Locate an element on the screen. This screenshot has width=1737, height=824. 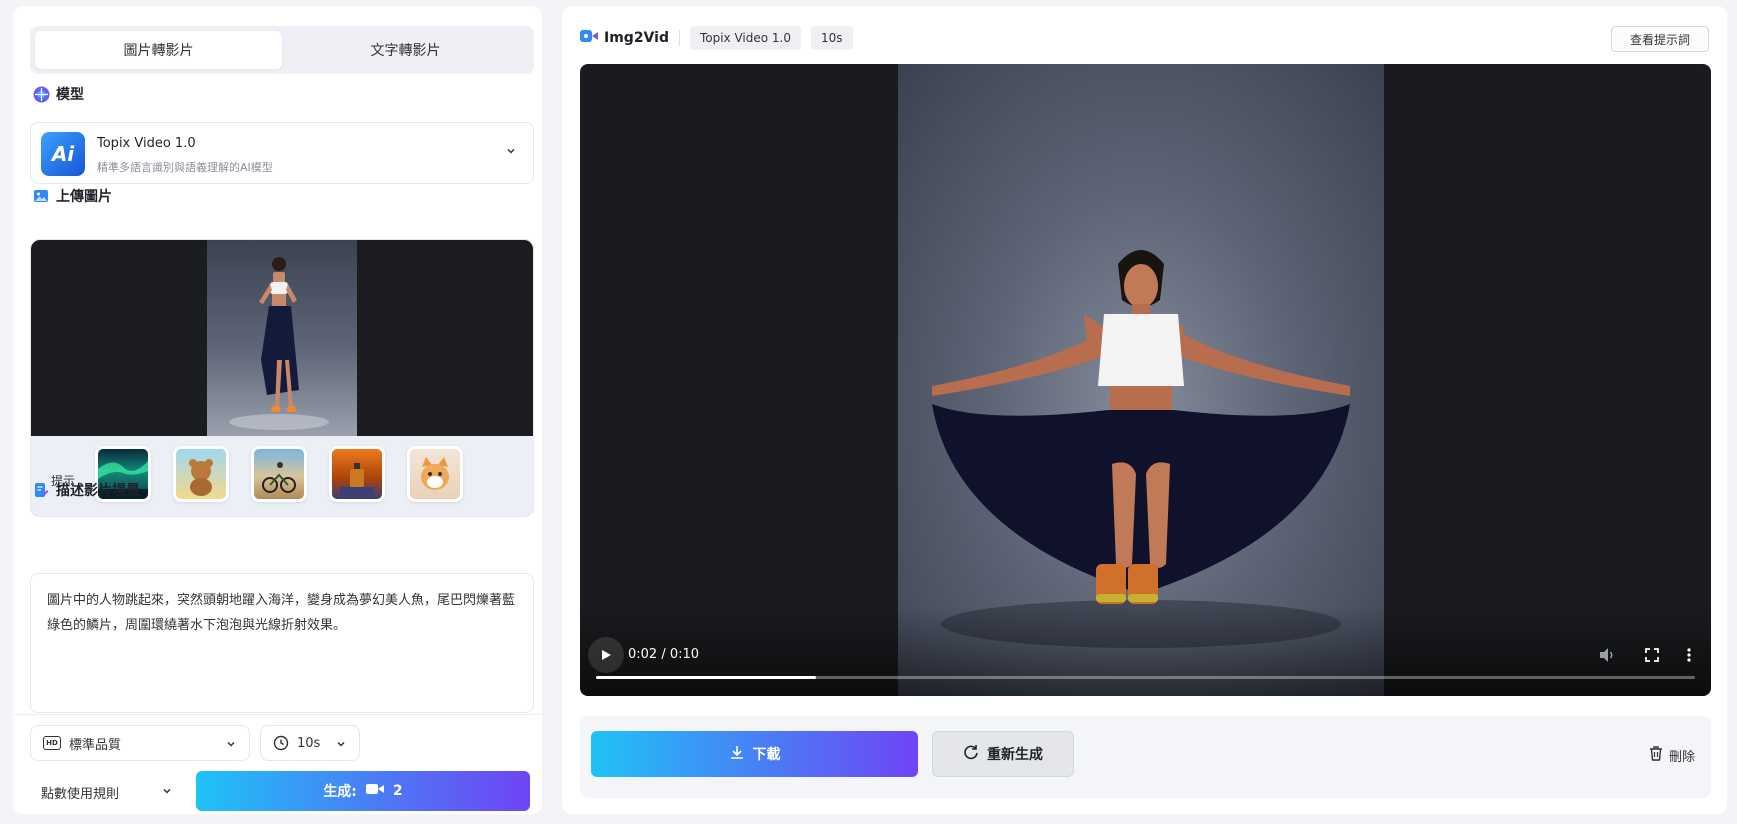
tab-text-to-video: 文字轉影片 is located at coordinates (405, 50).